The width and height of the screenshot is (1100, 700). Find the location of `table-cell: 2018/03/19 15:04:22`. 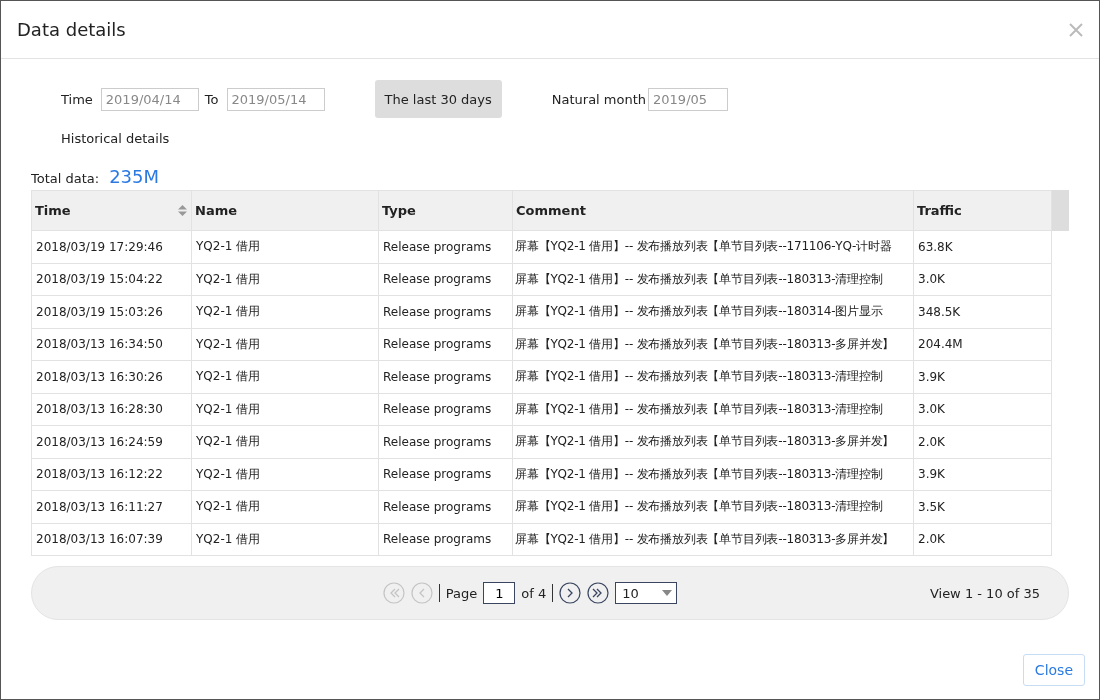

table-cell: 2018/03/19 15:04:22 is located at coordinates (111, 279).